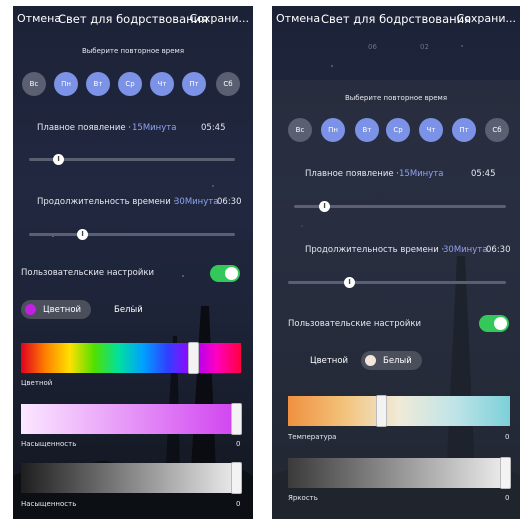 The height and width of the screenshot is (519, 523). Describe the element at coordinates (49, 444) in the screenshot. I see `saturation-label: Насыщенность` at that location.